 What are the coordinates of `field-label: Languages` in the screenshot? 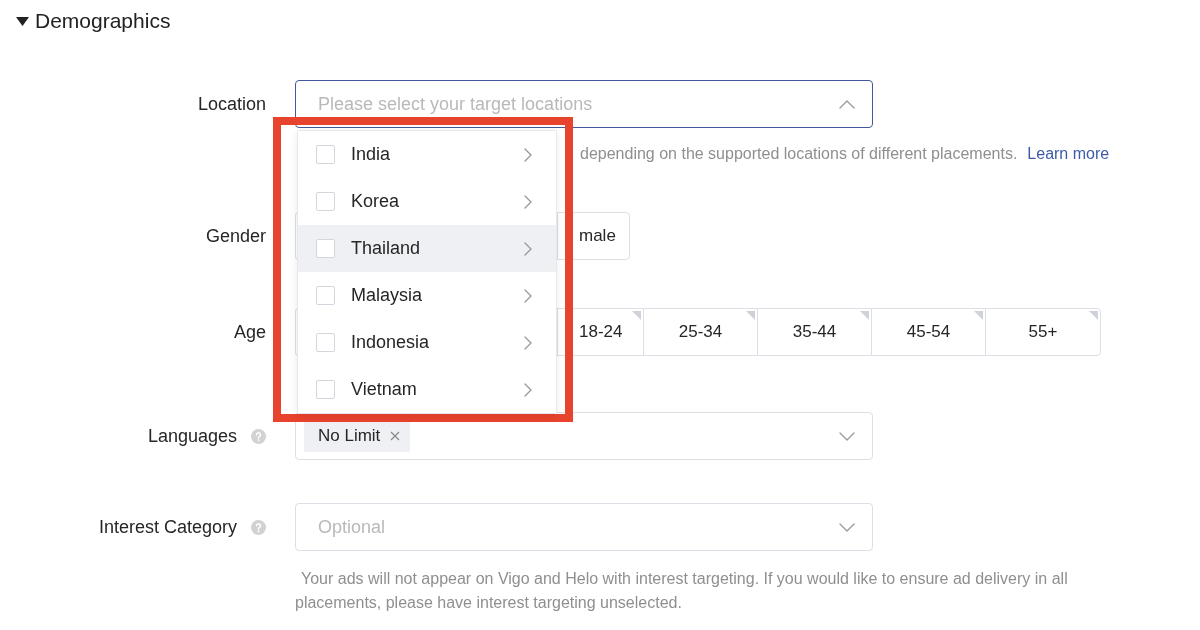 It's located at (192, 436).